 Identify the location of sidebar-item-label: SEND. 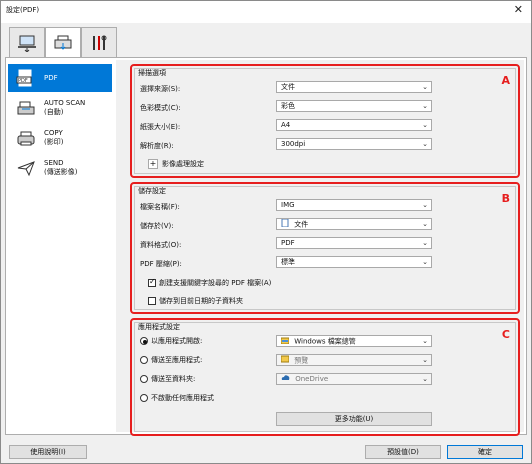
(54, 163).